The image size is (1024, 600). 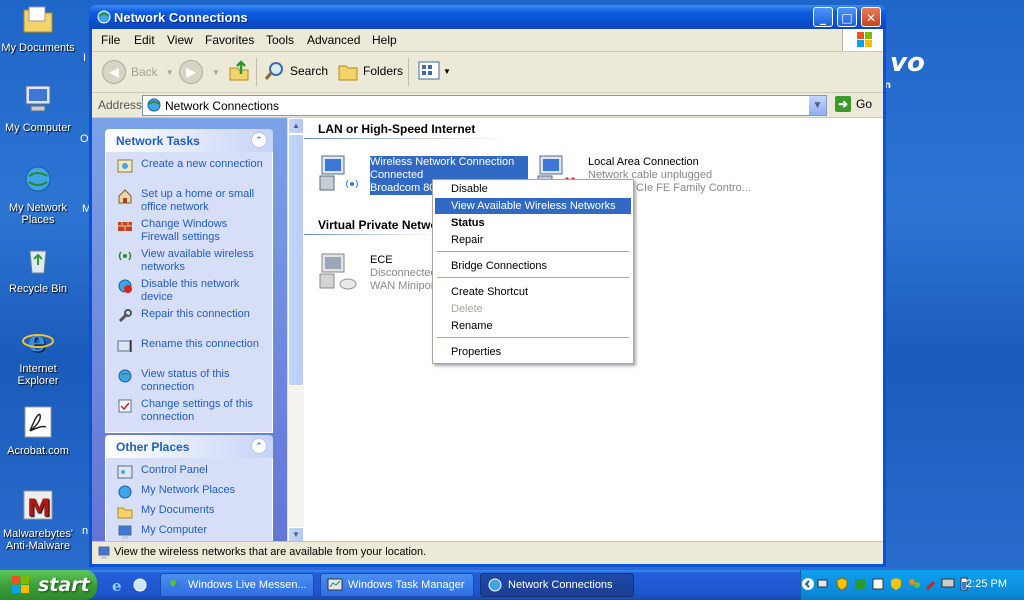 What do you see at coordinates (192, 351) in the screenshot?
I see `task-rename-connection: Rename this connection` at bounding box center [192, 351].